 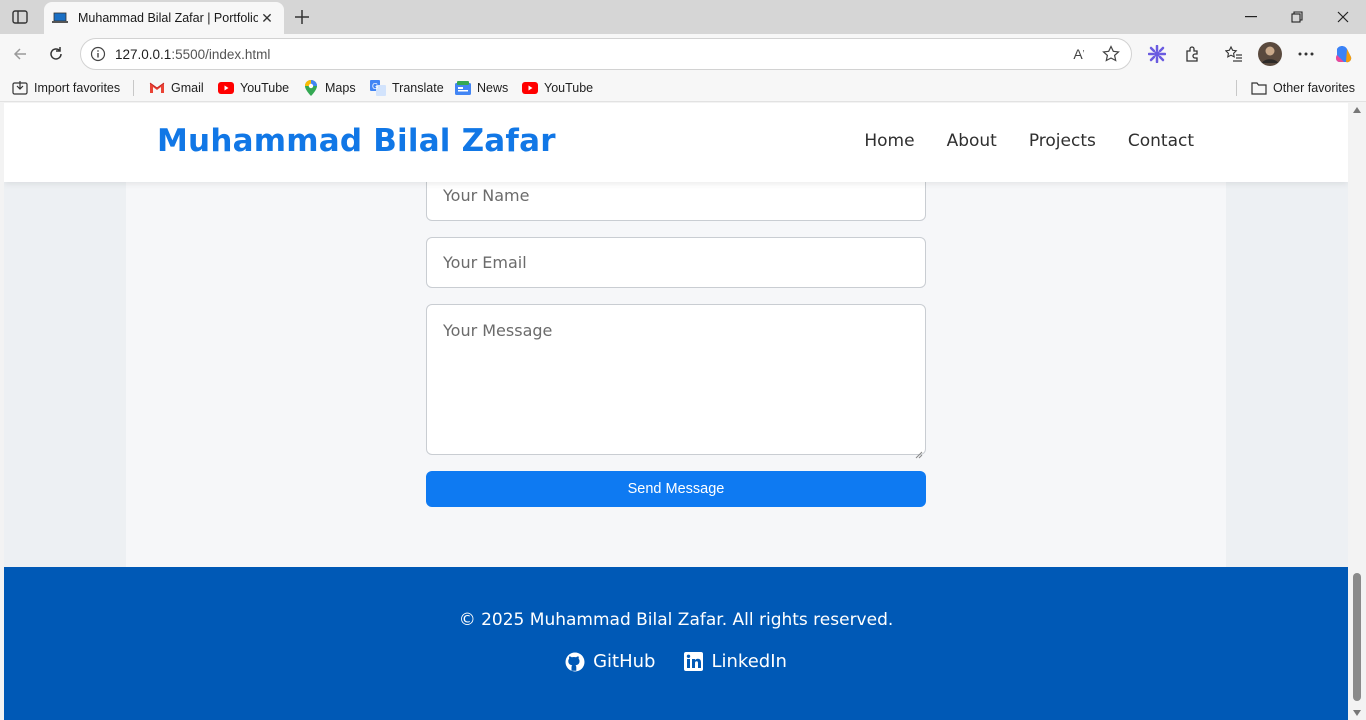 What do you see at coordinates (1343, 17) in the screenshot?
I see `close-window-icon` at bounding box center [1343, 17].